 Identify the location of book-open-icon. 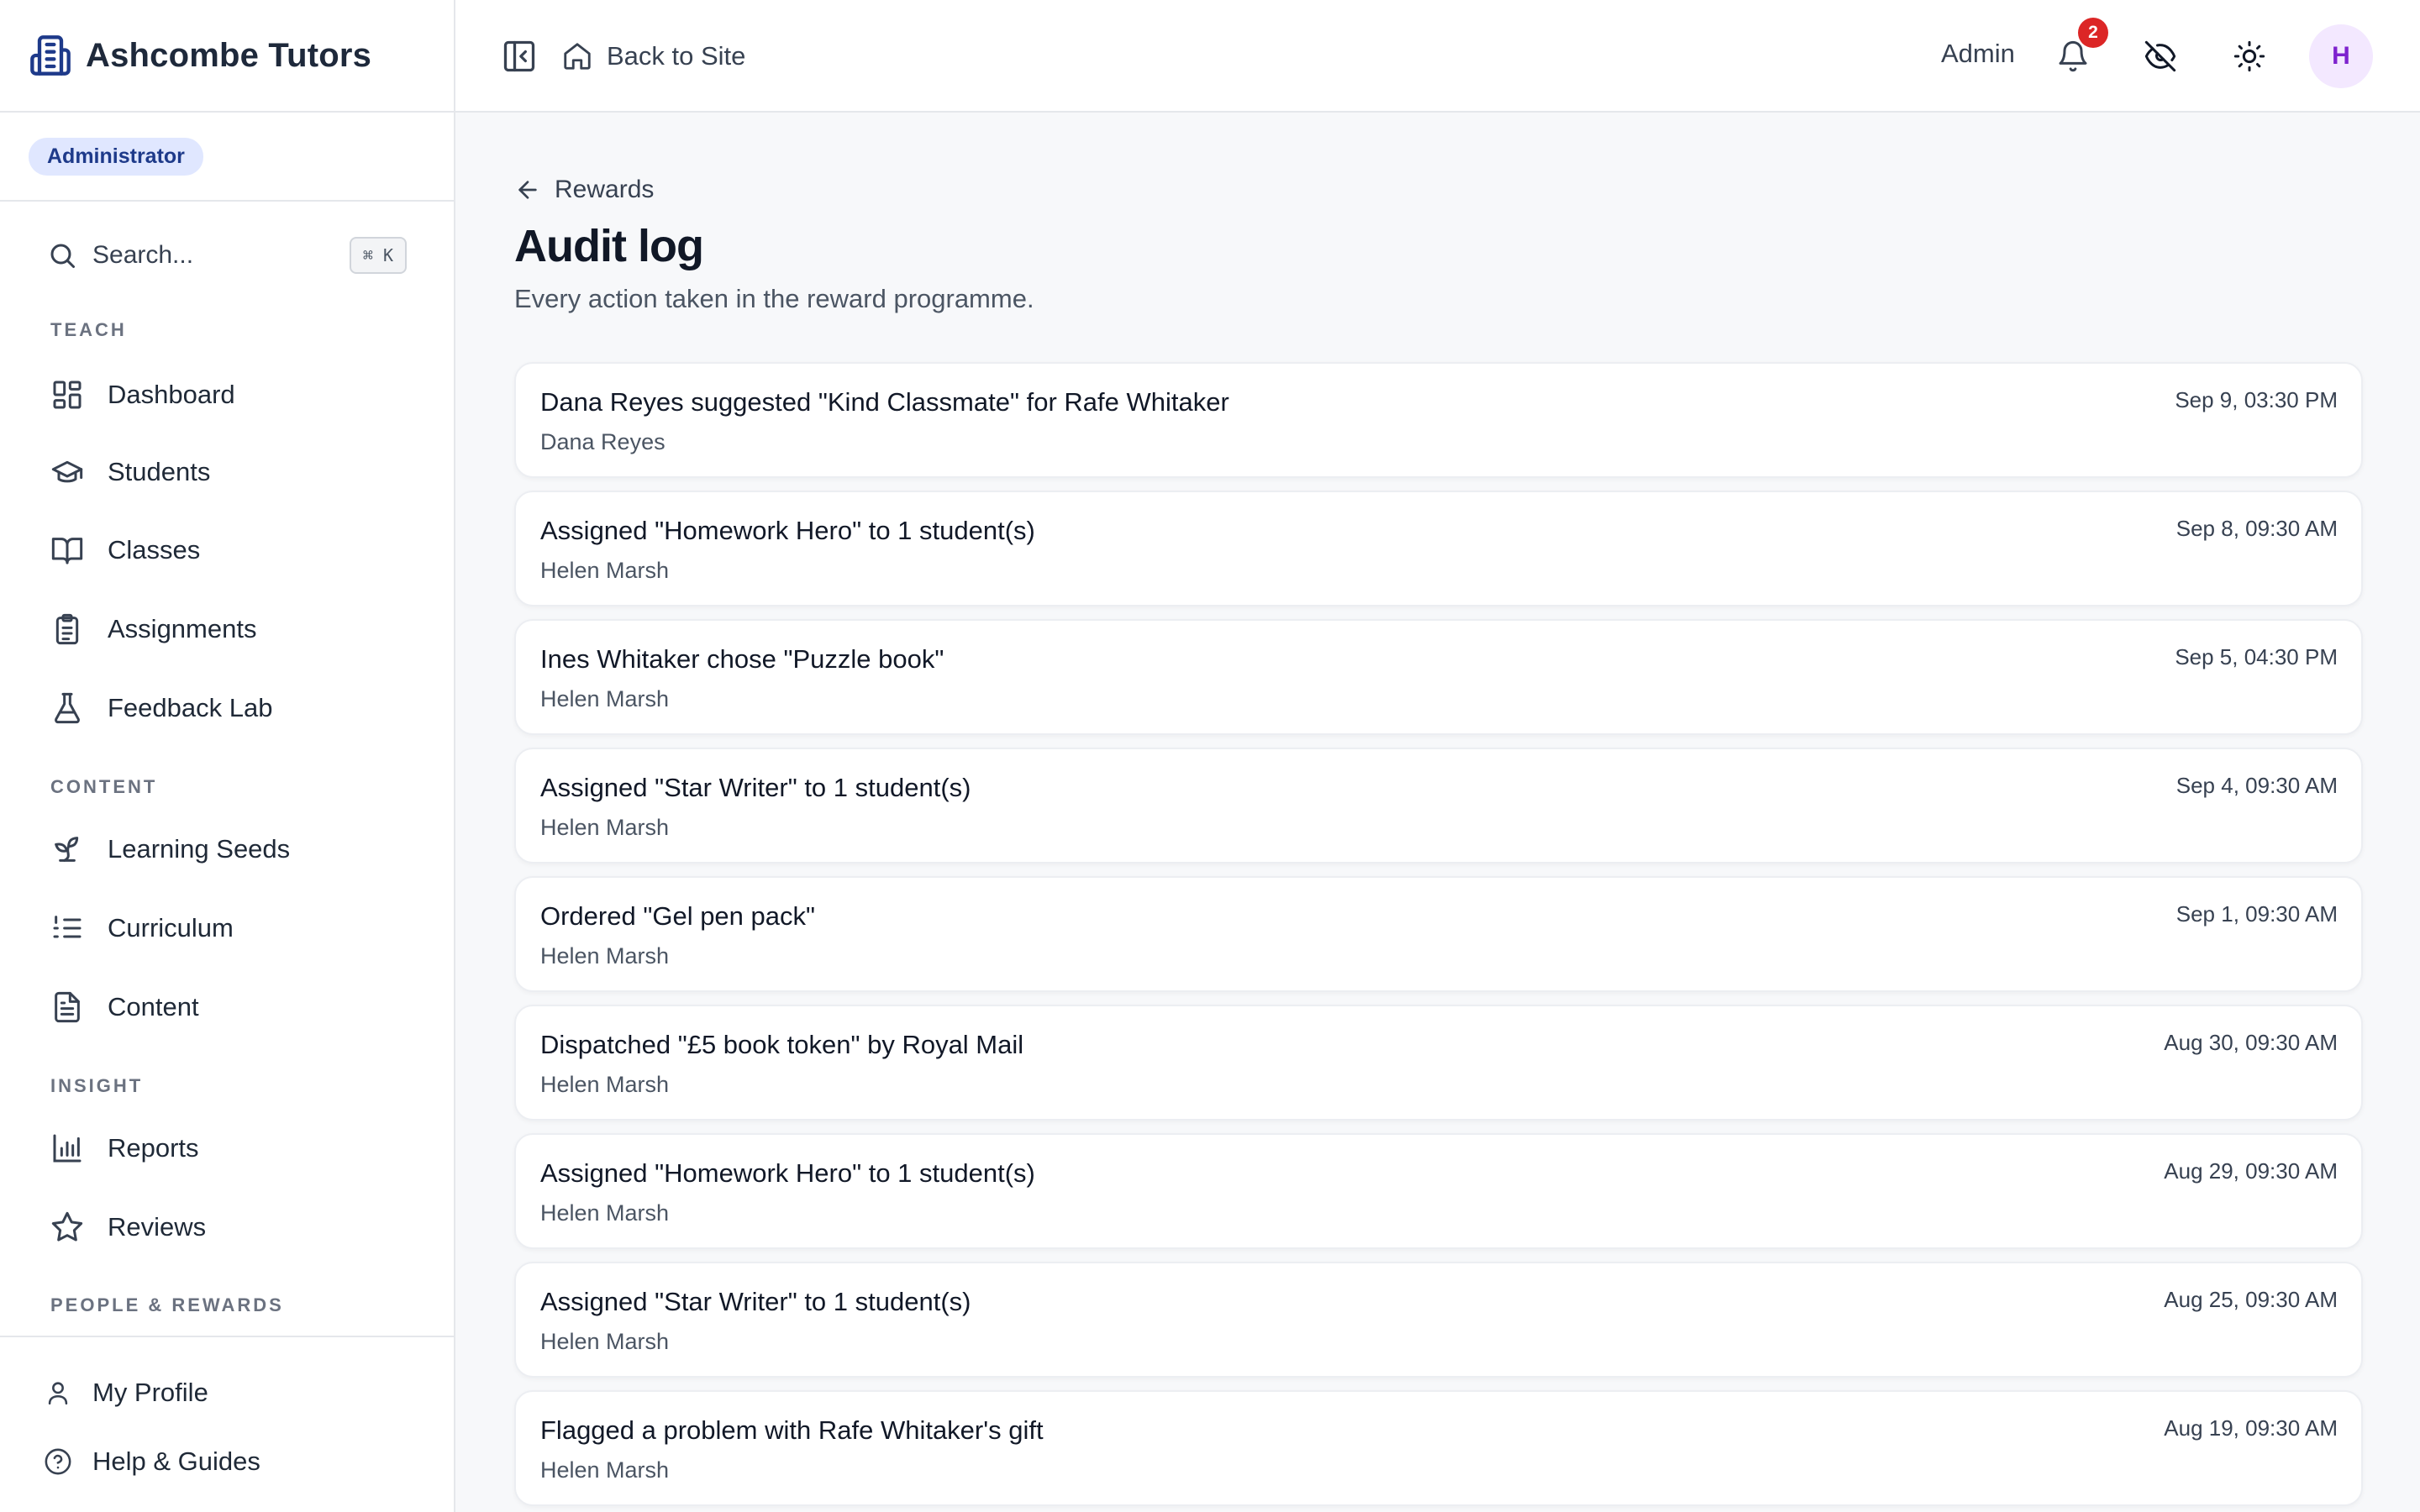
(67, 551).